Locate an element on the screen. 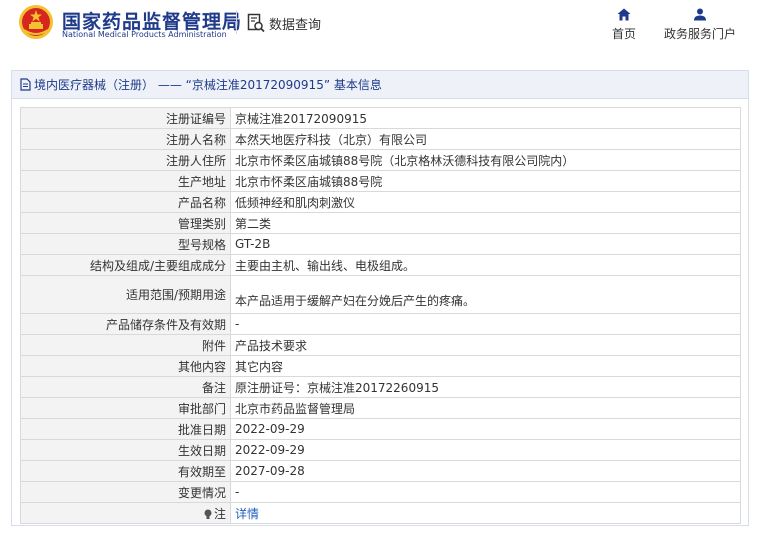 The image size is (757, 538). row-label: 批准日期 is located at coordinates (125, 429).